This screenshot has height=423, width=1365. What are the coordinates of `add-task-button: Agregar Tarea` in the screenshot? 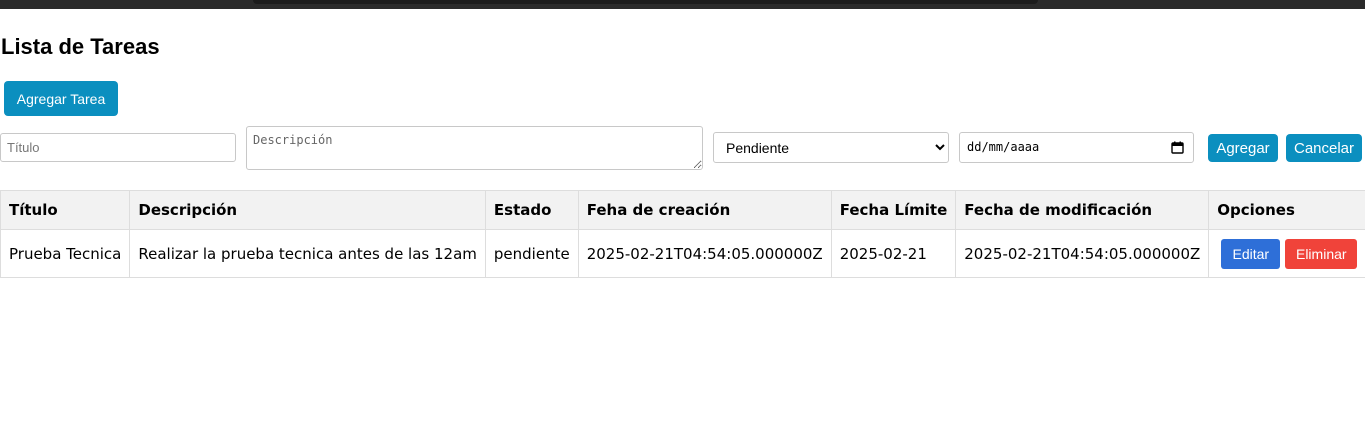 It's located at (61, 98).